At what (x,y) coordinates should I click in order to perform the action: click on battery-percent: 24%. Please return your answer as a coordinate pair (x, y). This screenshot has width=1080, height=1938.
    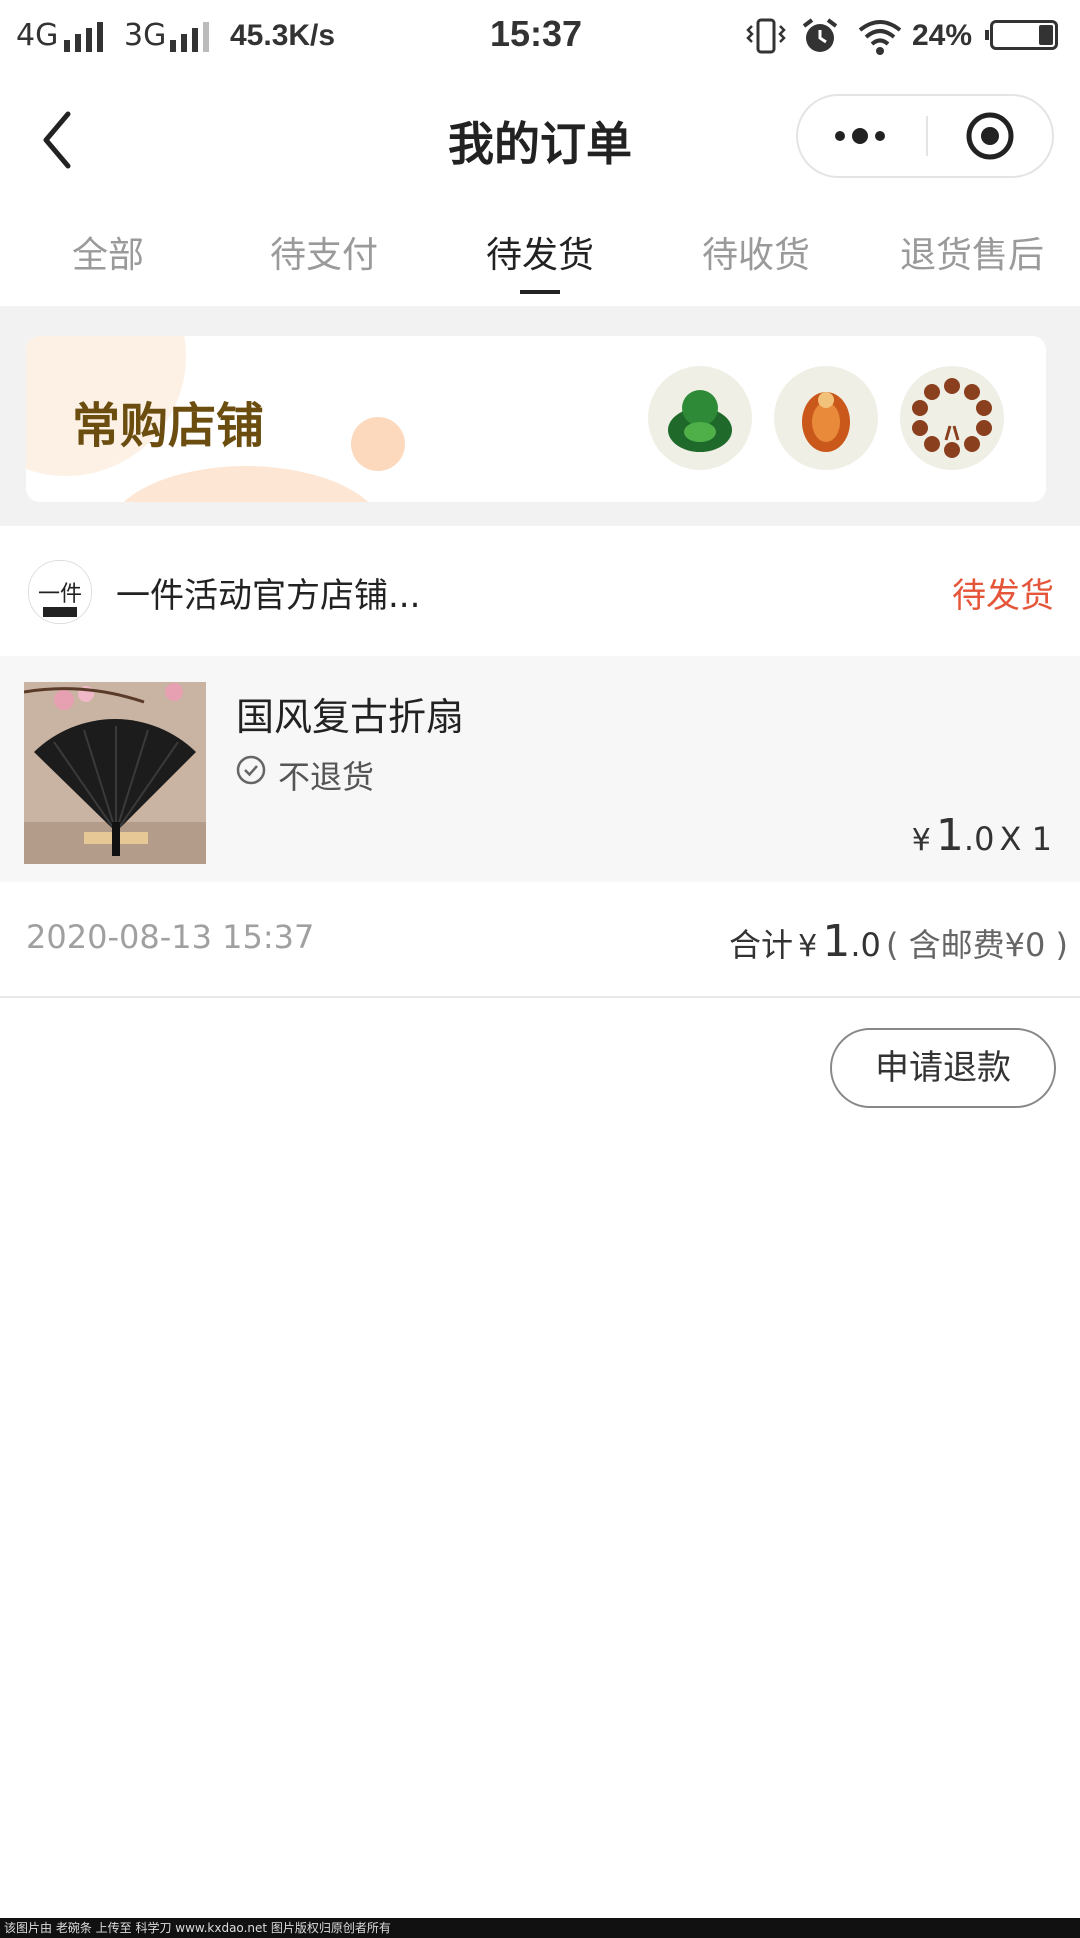
    Looking at the image, I should click on (942, 35).